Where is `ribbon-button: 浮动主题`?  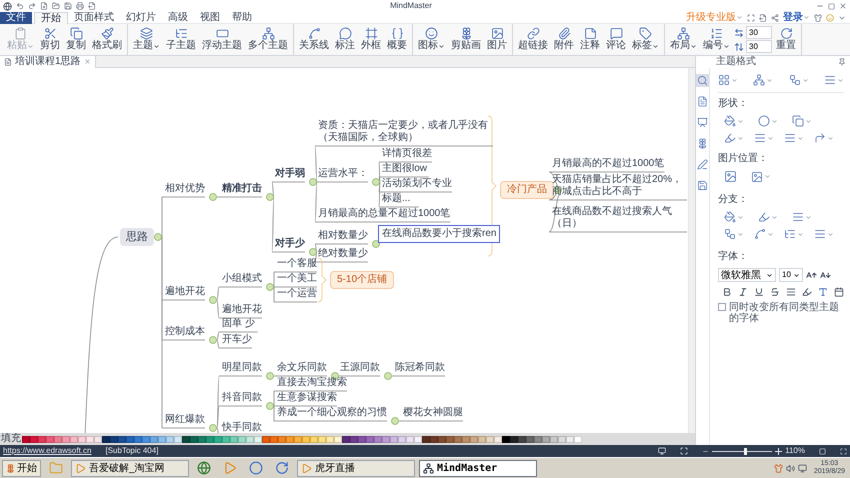 ribbon-button: 浮动主题 is located at coordinates (222, 39).